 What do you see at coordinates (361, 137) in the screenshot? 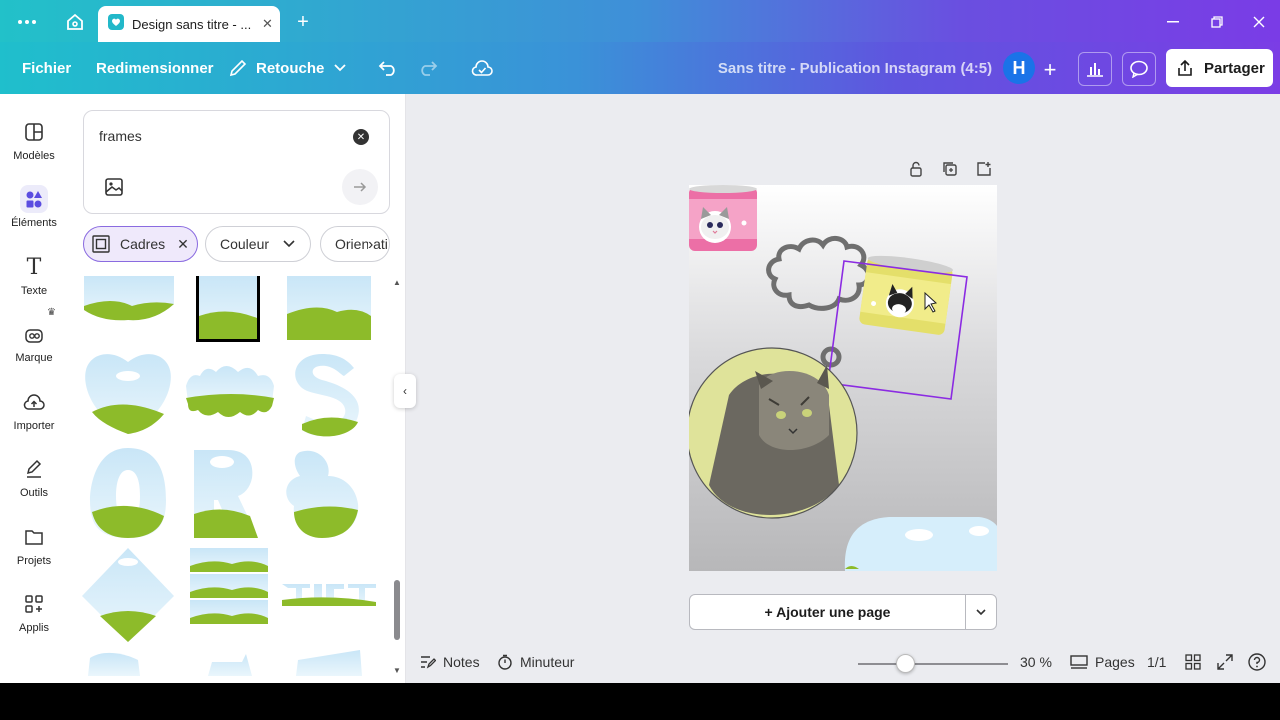
I see `clear-search-icon: ✕` at bounding box center [361, 137].